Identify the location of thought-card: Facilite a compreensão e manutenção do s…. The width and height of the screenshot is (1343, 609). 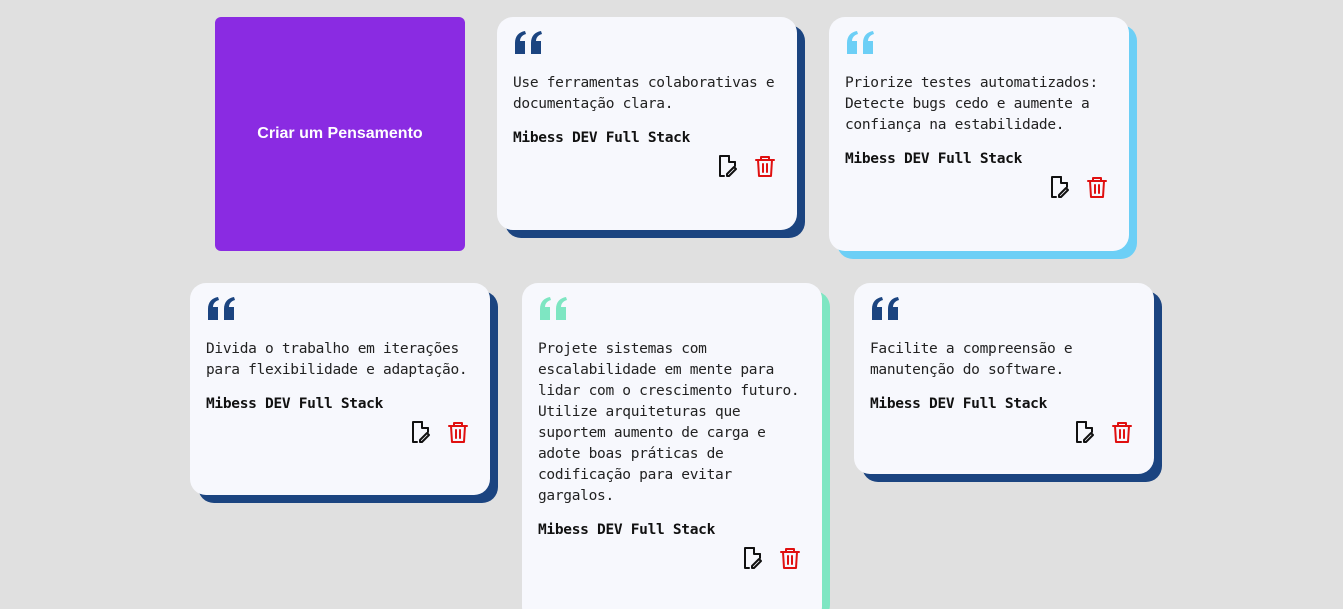
(1004, 378).